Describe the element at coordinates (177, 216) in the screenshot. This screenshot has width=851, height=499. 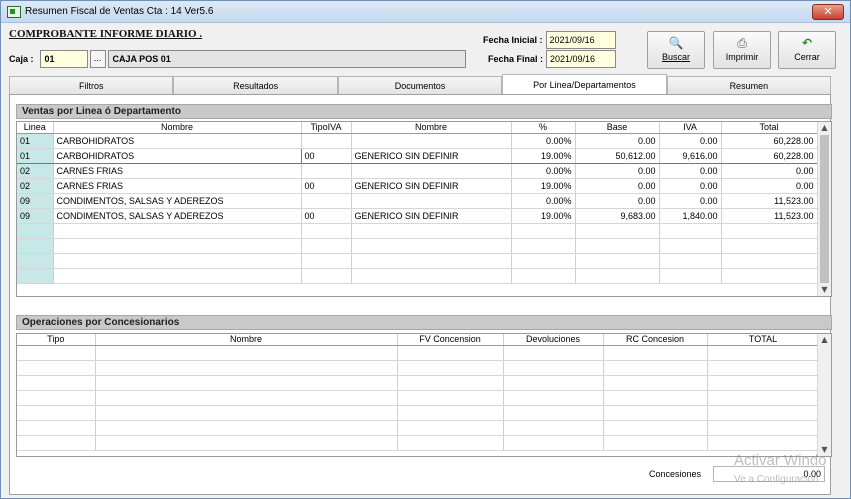
I see `table-cell: CONDIMENTOS, SALSAS Y ADEREZOS` at that location.